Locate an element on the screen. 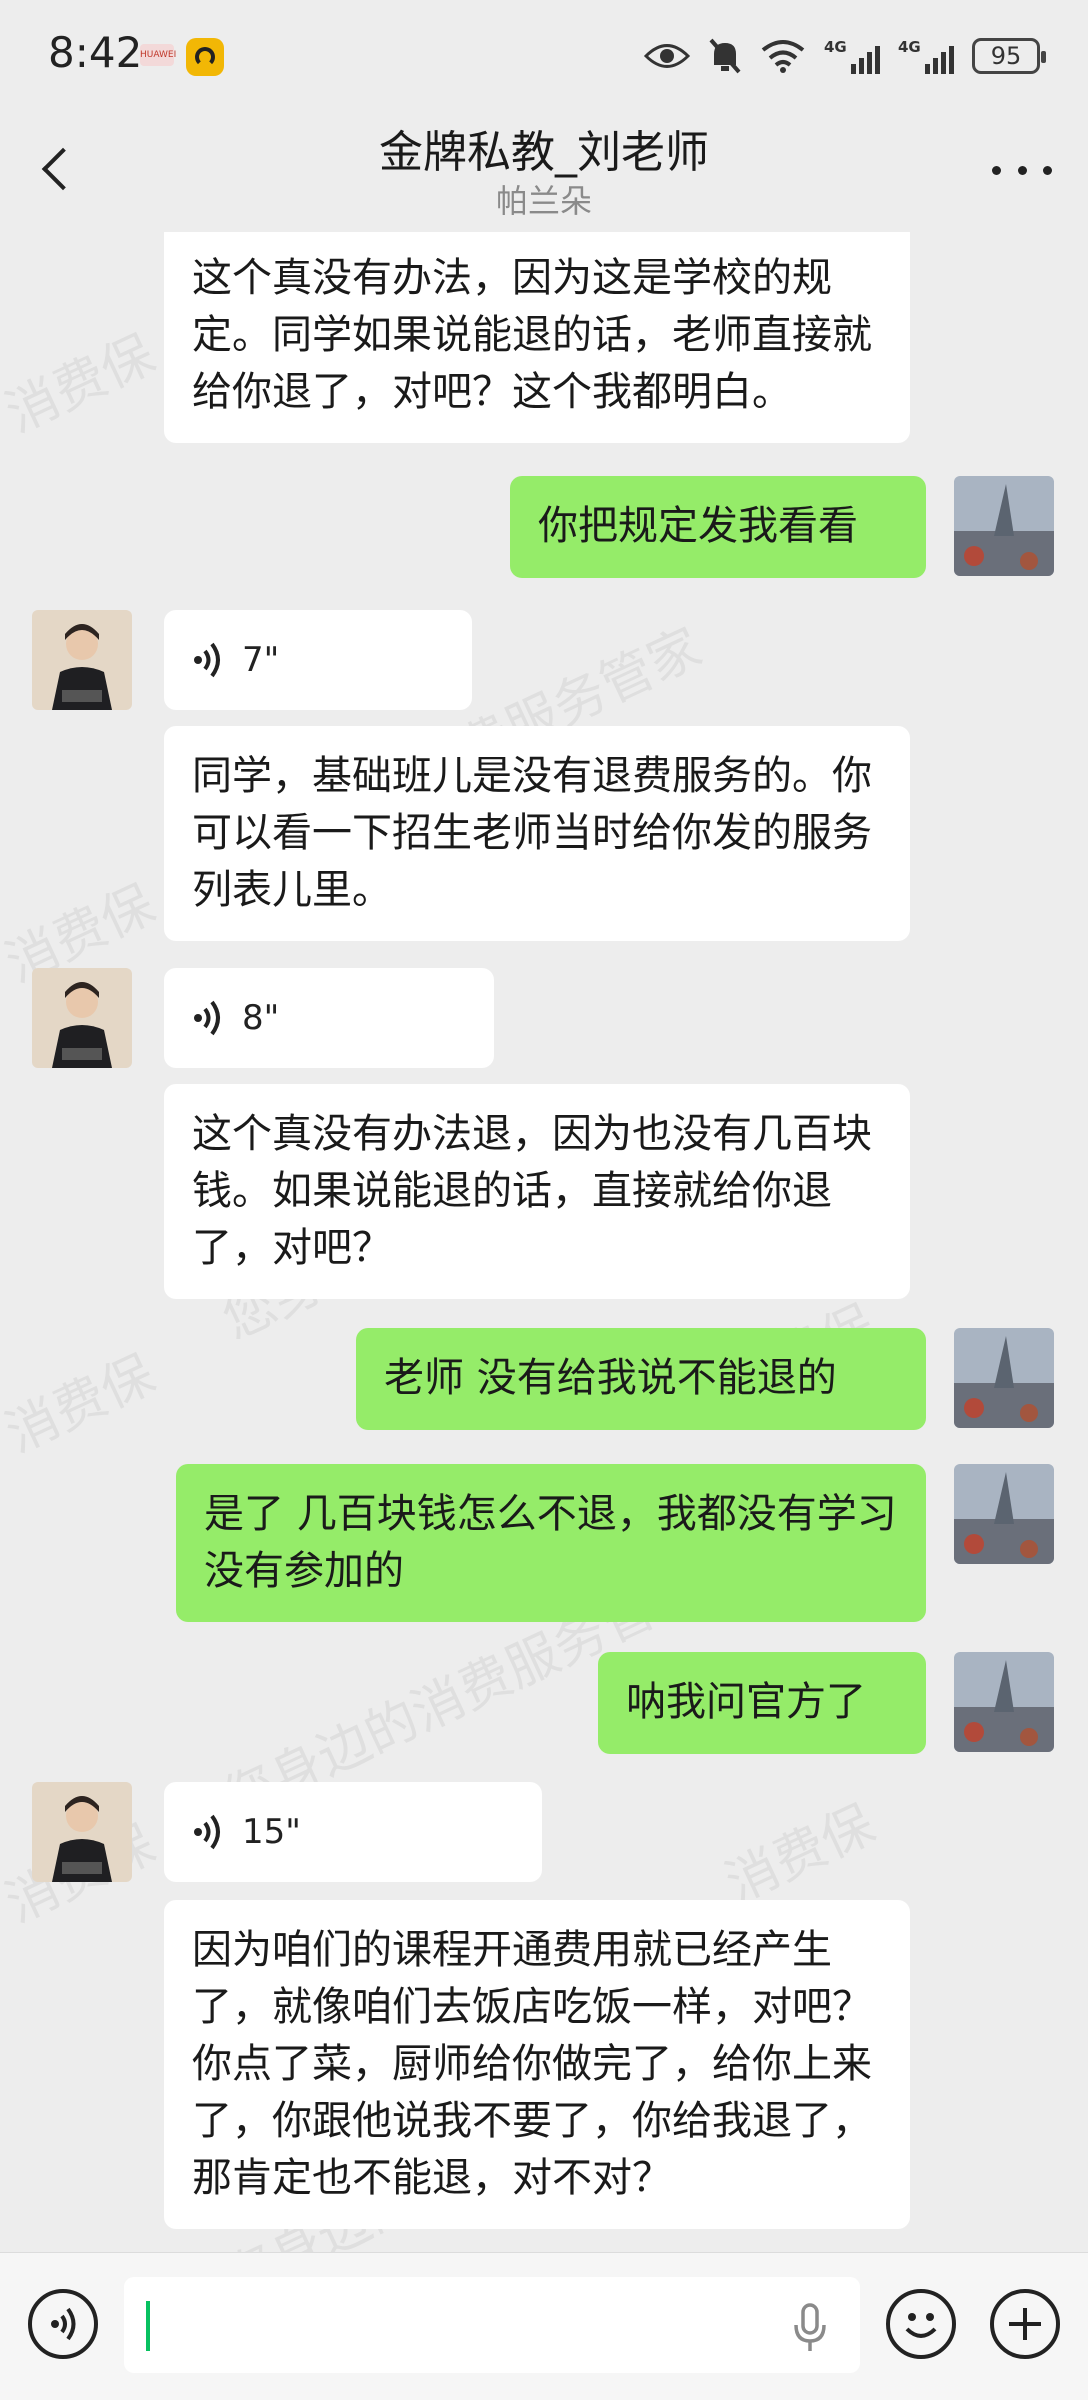  input-bar is located at coordinates (544, 2326).